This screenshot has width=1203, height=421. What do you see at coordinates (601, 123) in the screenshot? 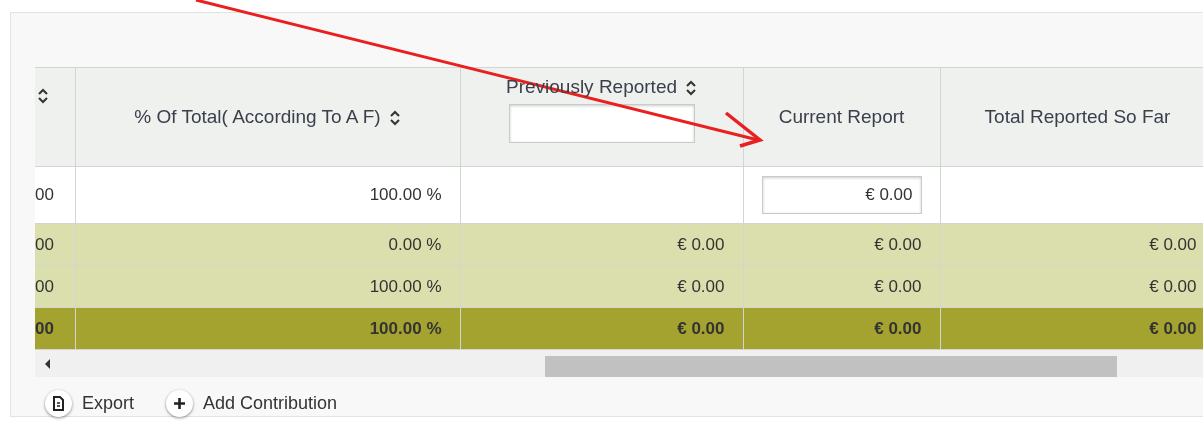
I see `filter-field` at bounding box center [601, 123].